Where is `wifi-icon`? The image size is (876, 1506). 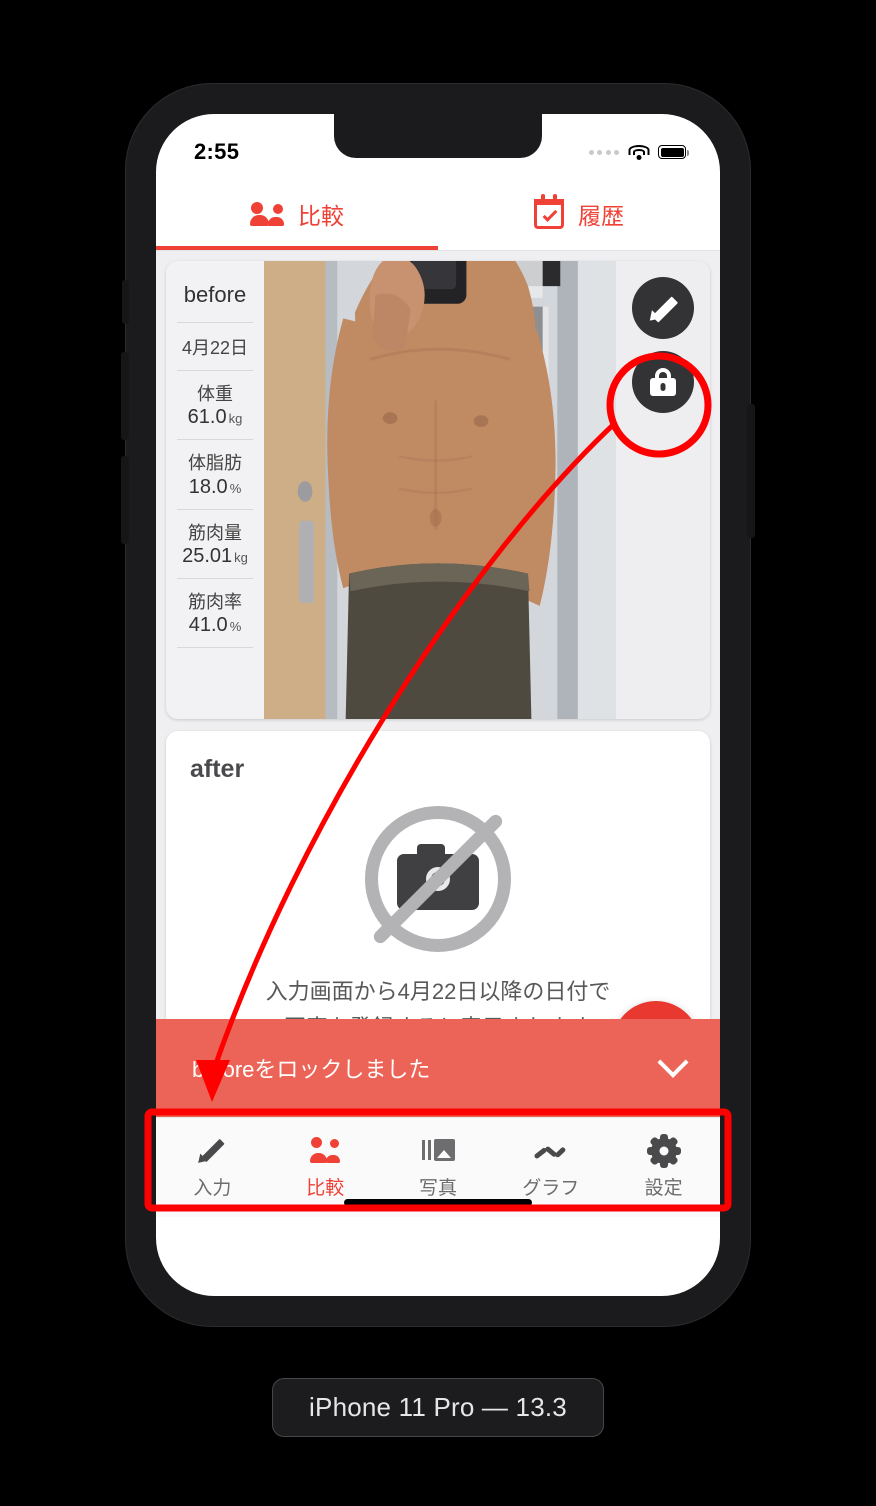
wifi-icon is located at coordinates (638, 152).